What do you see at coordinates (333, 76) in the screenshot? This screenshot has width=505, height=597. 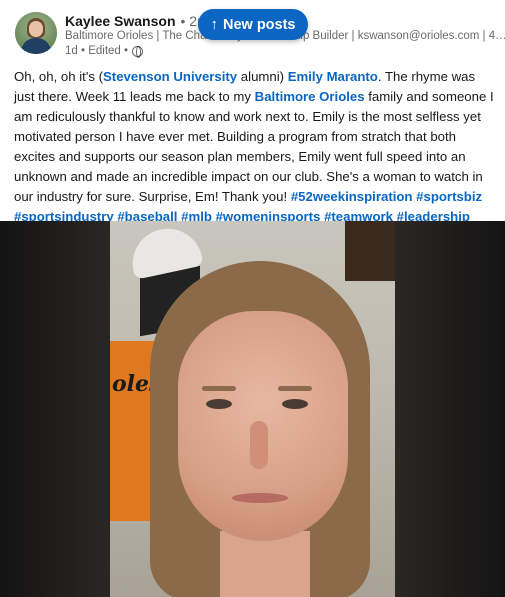 I see `mention-emily-maranto: Emily Maranto` at bounding box center [333, 76].